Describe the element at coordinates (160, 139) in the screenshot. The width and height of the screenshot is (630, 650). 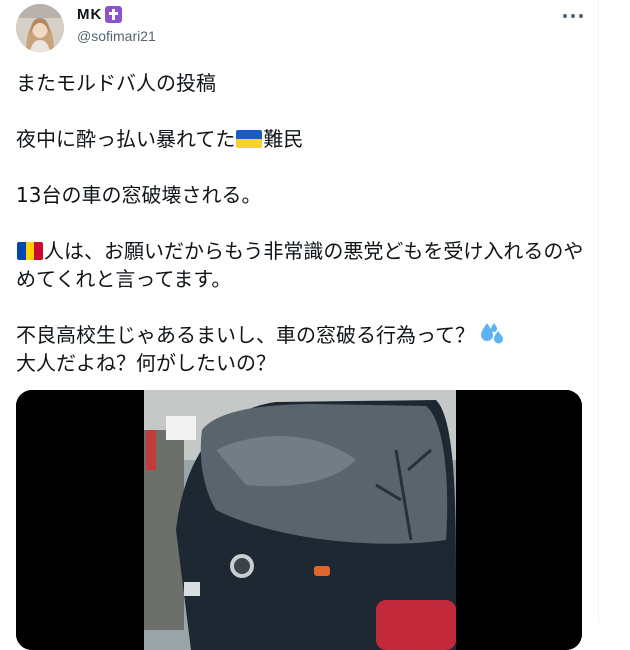
I see `tweet-line: 夜中に酔っ払い暴れてた 難民` at that location.